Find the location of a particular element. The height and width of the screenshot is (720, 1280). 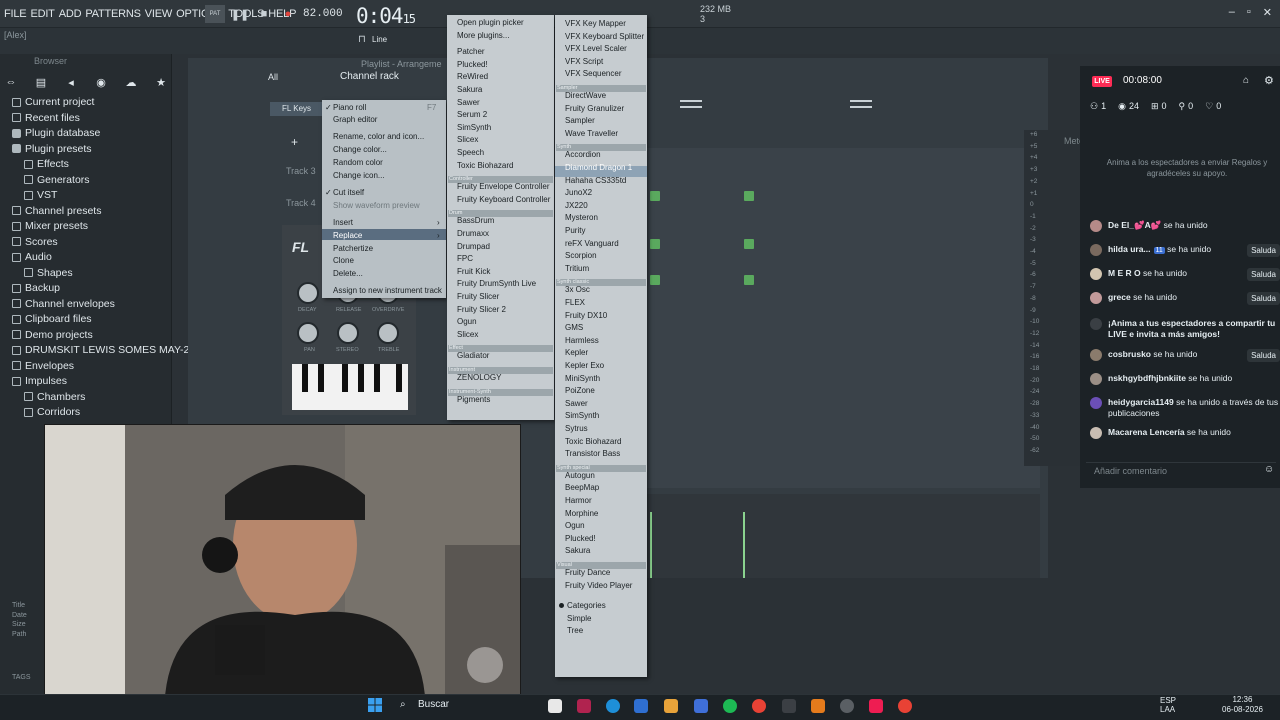

outlook-icon is located at coordinates (641, 706).